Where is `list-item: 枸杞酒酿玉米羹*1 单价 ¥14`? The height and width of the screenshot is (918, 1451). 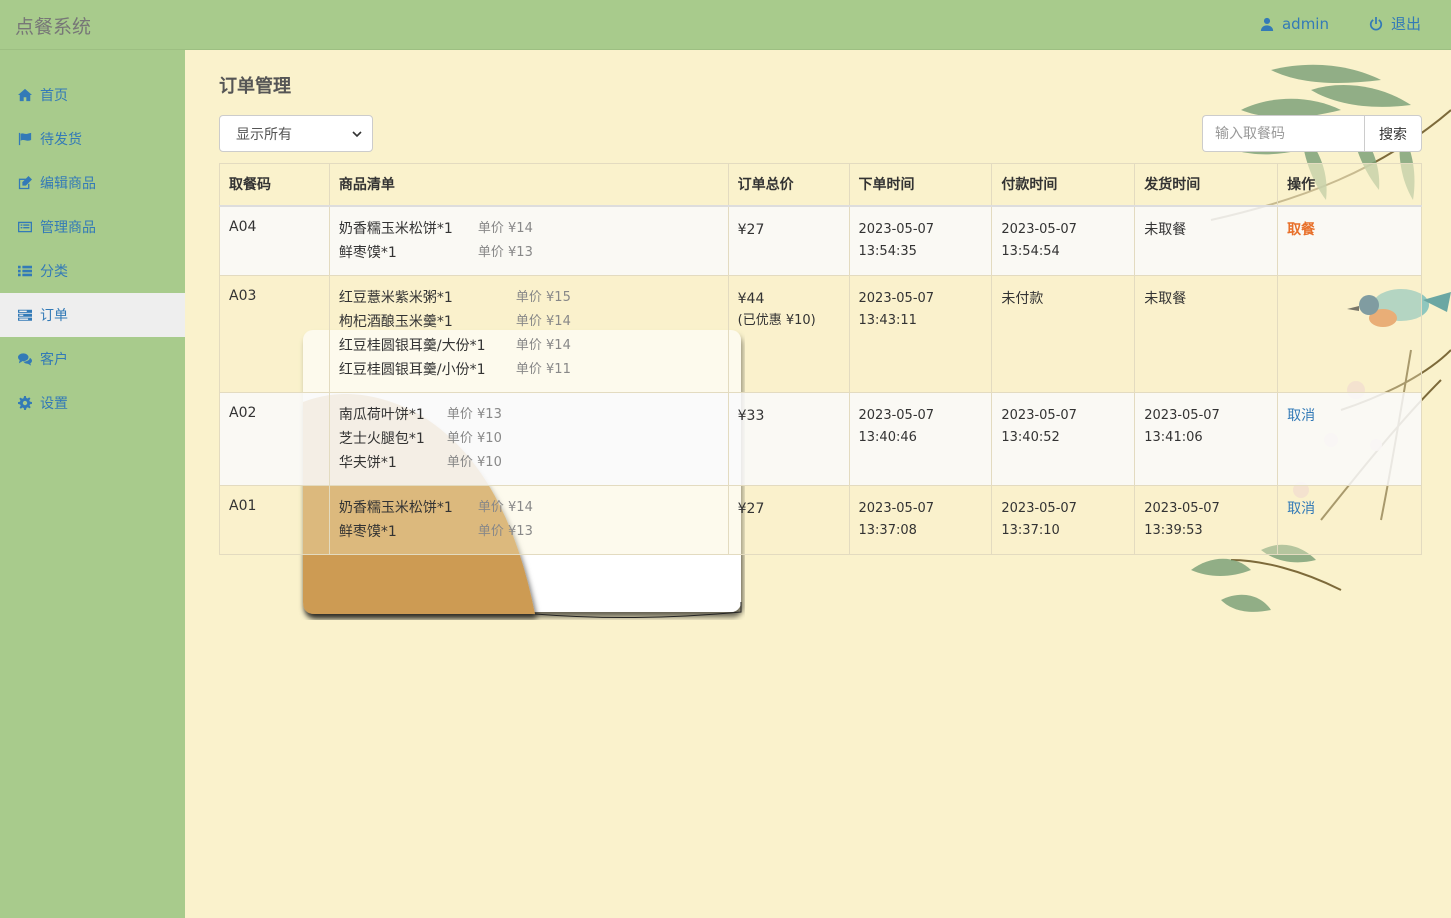
list-item: 枸杞酒酿玉米羹*1 单价 ¥14 is located at coordinates (529, 322).